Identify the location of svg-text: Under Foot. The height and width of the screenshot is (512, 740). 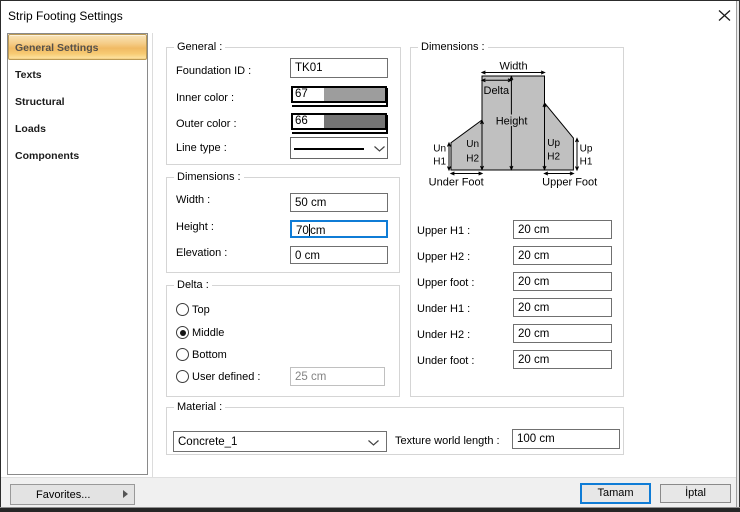
(456, 183).